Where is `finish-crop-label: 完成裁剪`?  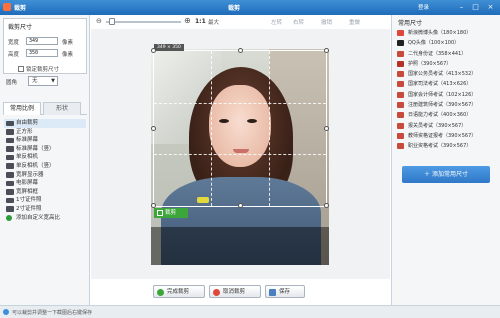
finish-crop-label: 完成裁剪 is located at coordinates (178, 292).